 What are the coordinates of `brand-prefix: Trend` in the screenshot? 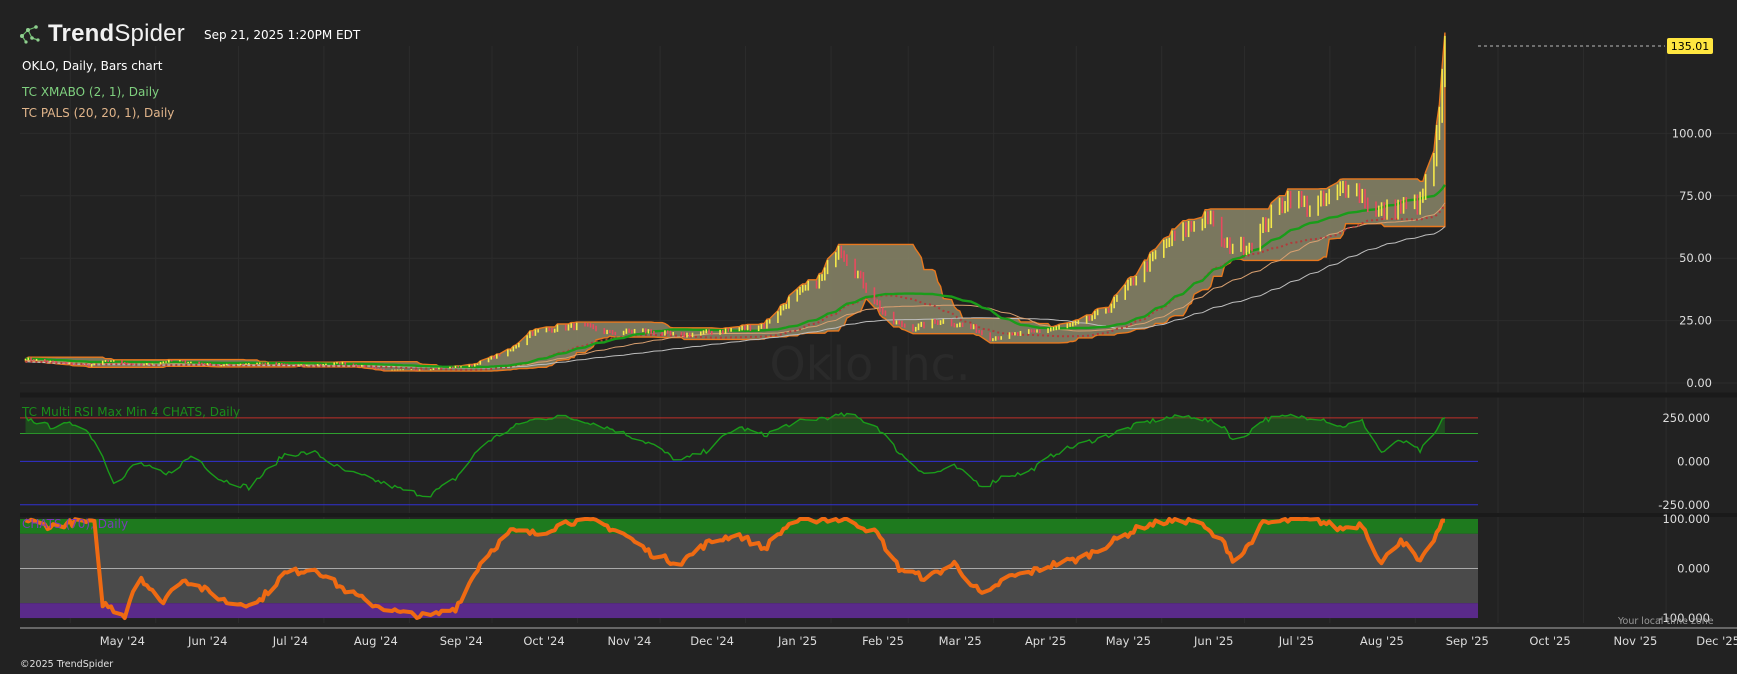 It's located at (81, 33).